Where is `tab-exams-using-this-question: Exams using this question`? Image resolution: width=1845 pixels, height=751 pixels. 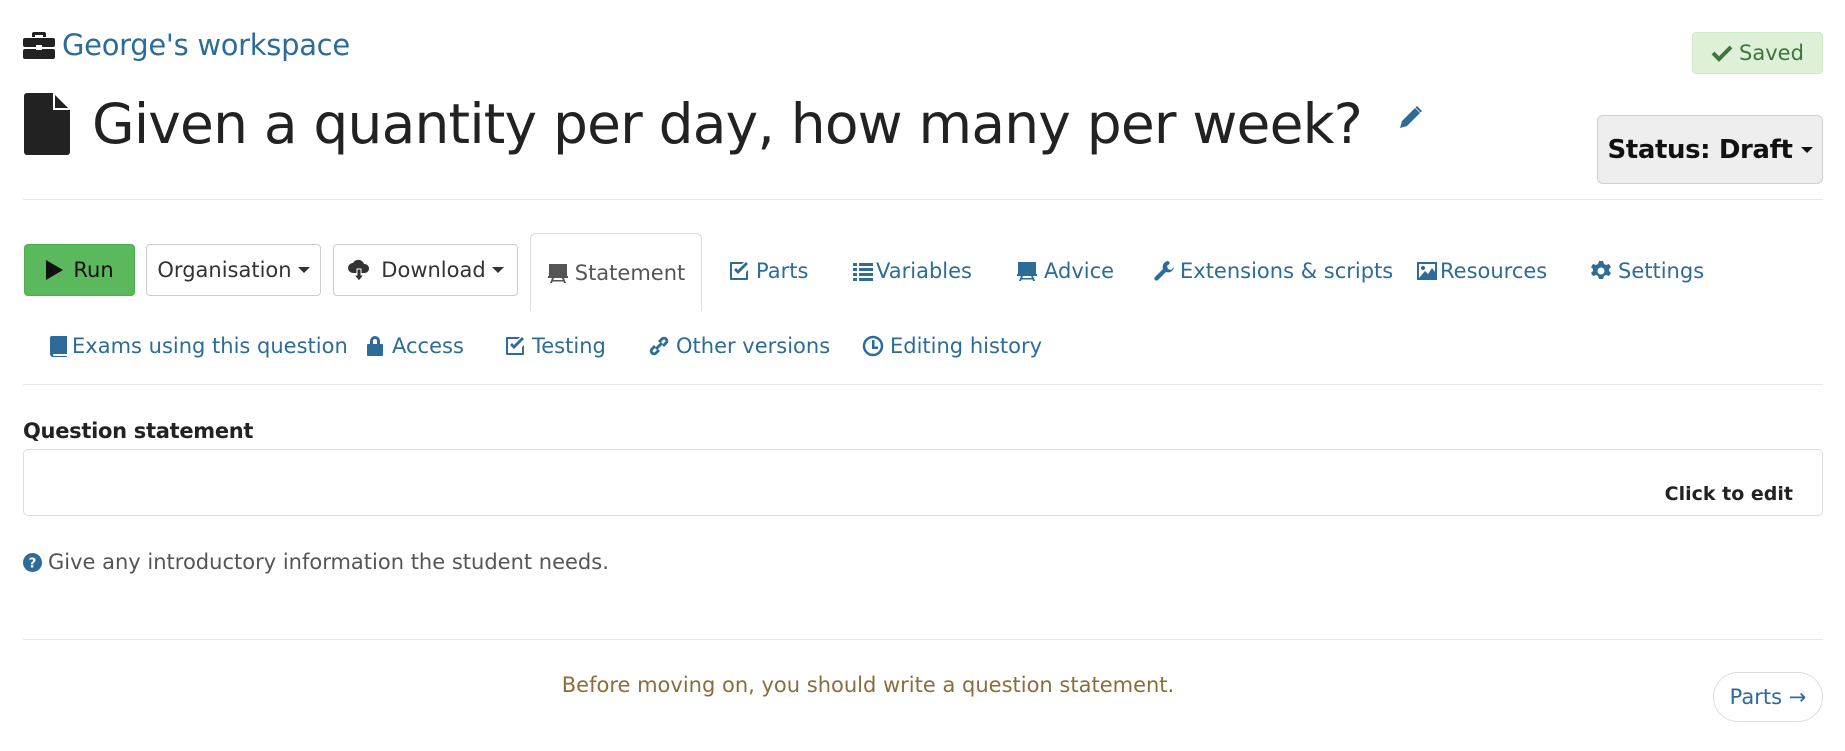
tab-exams-using-this-question: Exams using this question is located at coordinates (198, 346).